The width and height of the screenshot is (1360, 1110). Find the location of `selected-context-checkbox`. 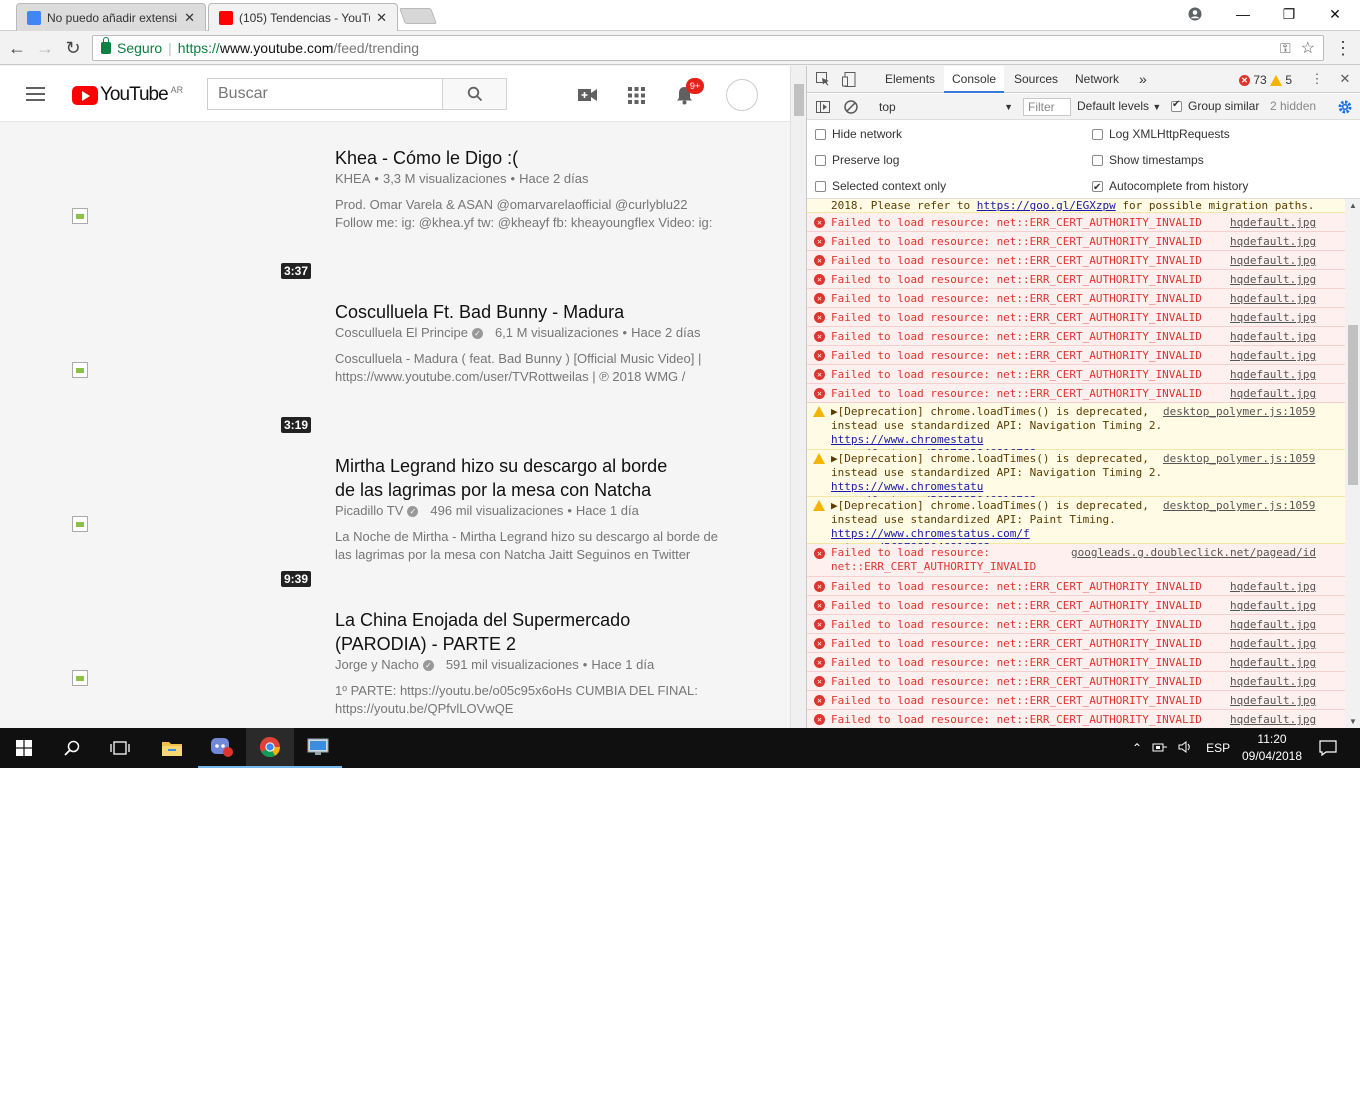

selected-context-checkbox is located at coordinates (820, 187).